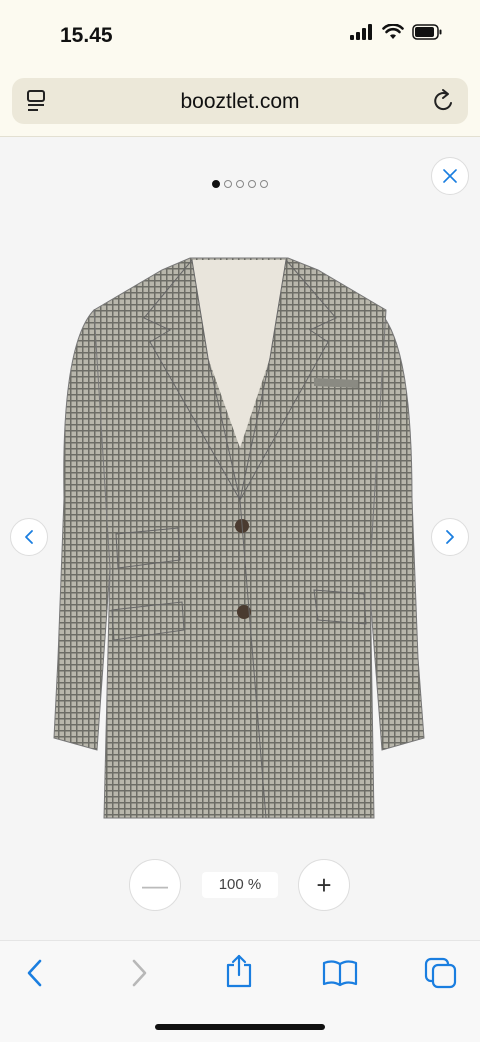  I want to click on chevron-right-icon, so click(450, 537).